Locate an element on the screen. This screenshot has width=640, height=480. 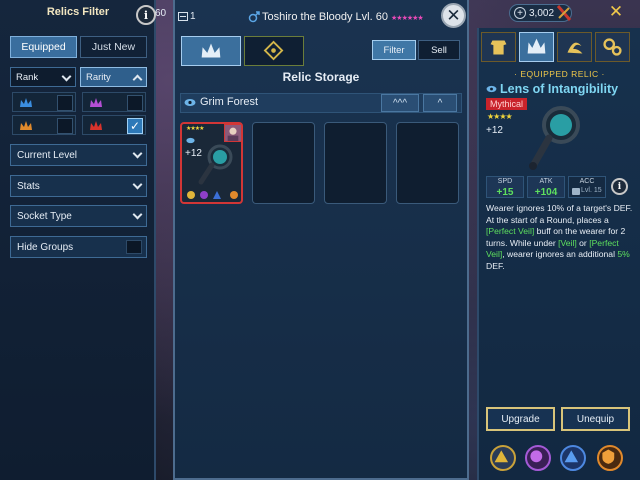
filter-grid-row-2: ✓ is located at coordinates (79, 125).